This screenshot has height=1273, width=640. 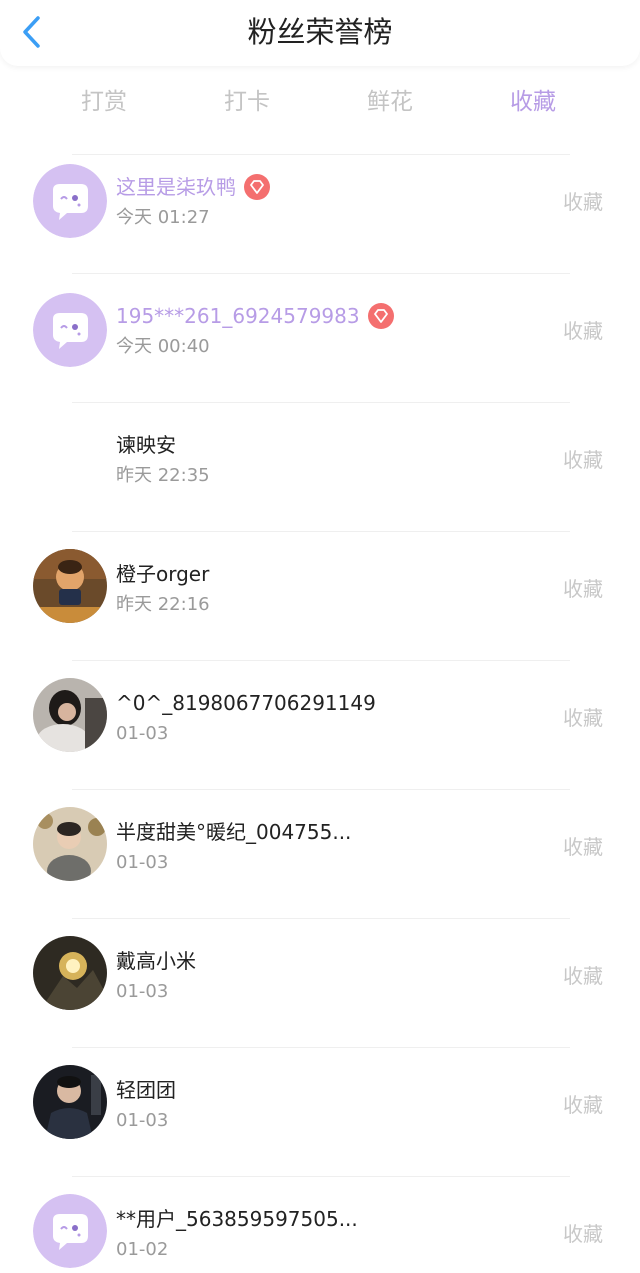 I want to click on fan-time: 昨天 22:16, so click(x=163, y=604).